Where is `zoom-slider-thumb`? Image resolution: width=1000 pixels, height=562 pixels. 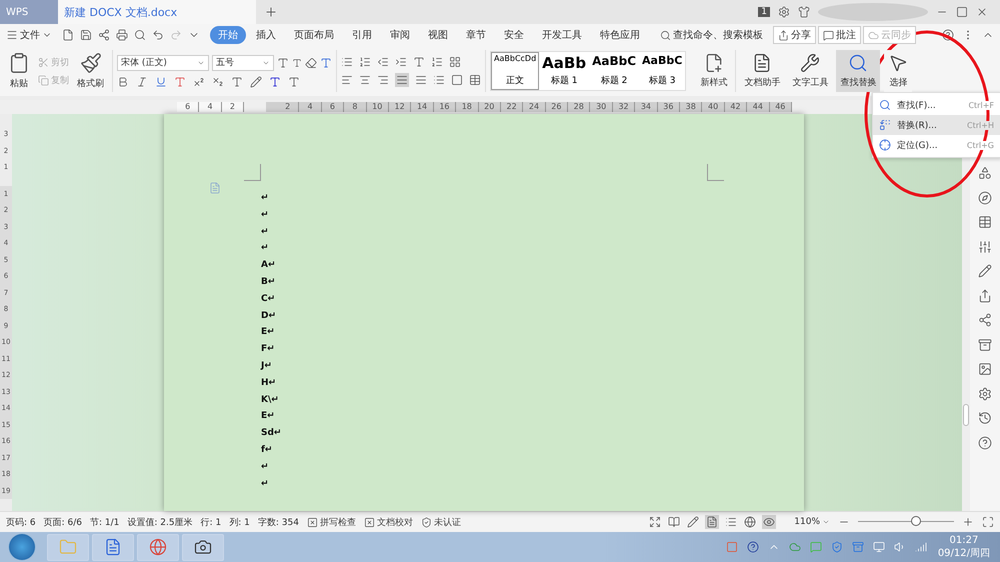 zoom-slider-thumb is located at coordinates (915, 521).